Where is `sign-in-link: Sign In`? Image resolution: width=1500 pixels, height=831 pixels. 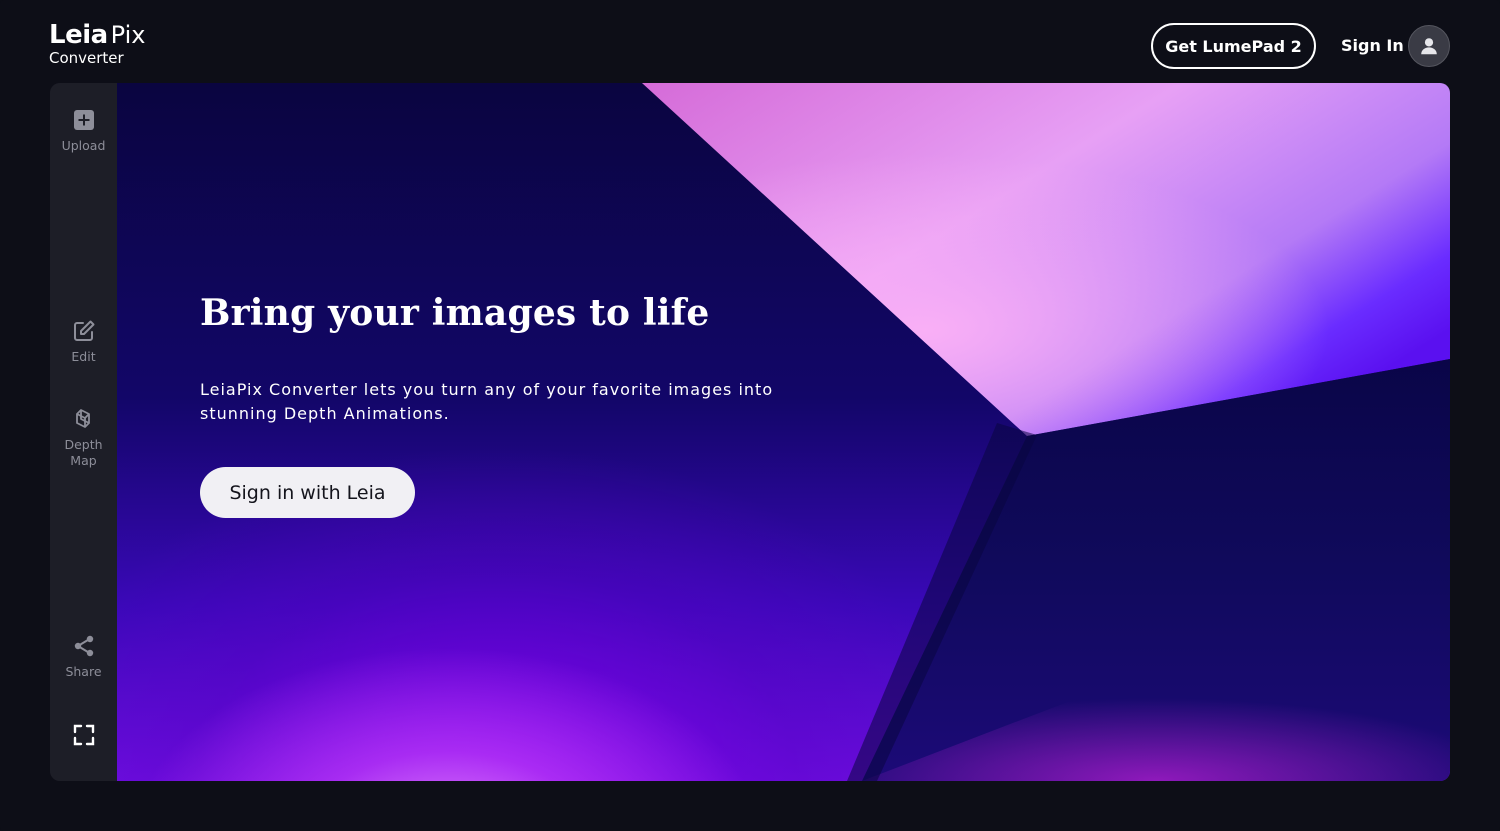
sign-in-link: Sign In is located at coordinates (1372, 47).